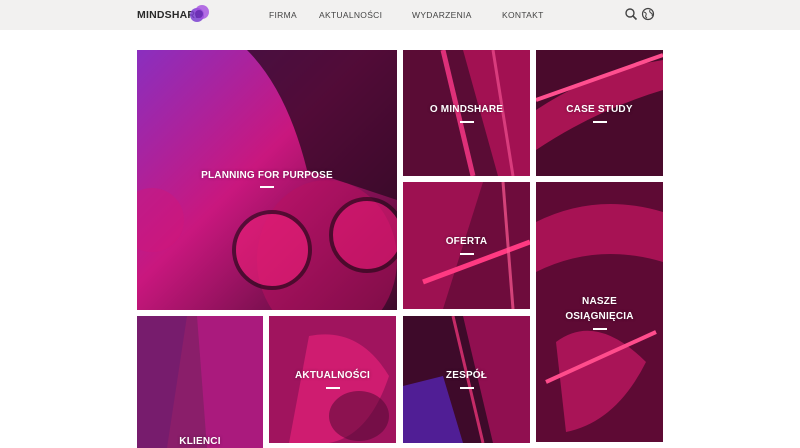 The image size is (800, 448). I want to click on tile-label: PLANNING FOR PURPOSE, so click(267, 175).